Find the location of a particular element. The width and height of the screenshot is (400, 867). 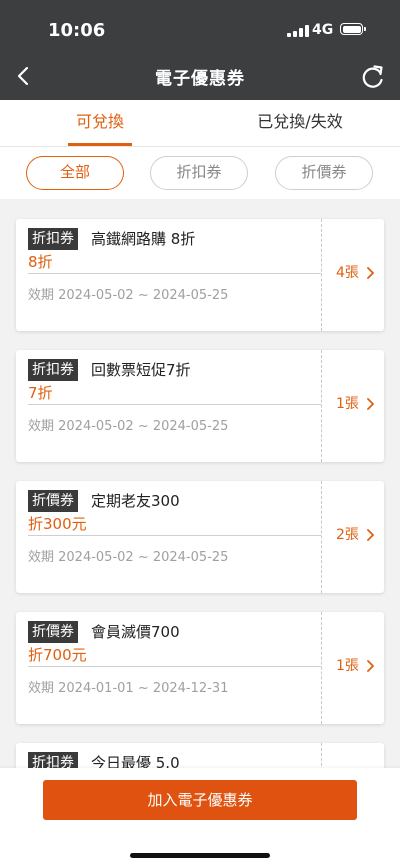

signal-icon is located at coordinates (298, 31).